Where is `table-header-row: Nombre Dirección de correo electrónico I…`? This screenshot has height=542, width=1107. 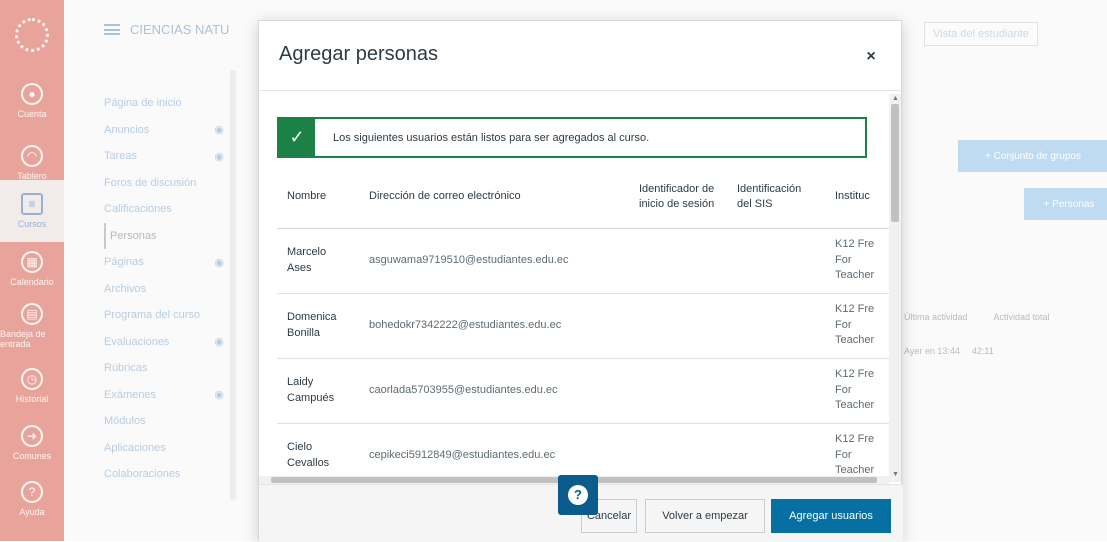
table-header-row: Nombre Dirección de correo electrónico I… is located at coordinates (583, 197).